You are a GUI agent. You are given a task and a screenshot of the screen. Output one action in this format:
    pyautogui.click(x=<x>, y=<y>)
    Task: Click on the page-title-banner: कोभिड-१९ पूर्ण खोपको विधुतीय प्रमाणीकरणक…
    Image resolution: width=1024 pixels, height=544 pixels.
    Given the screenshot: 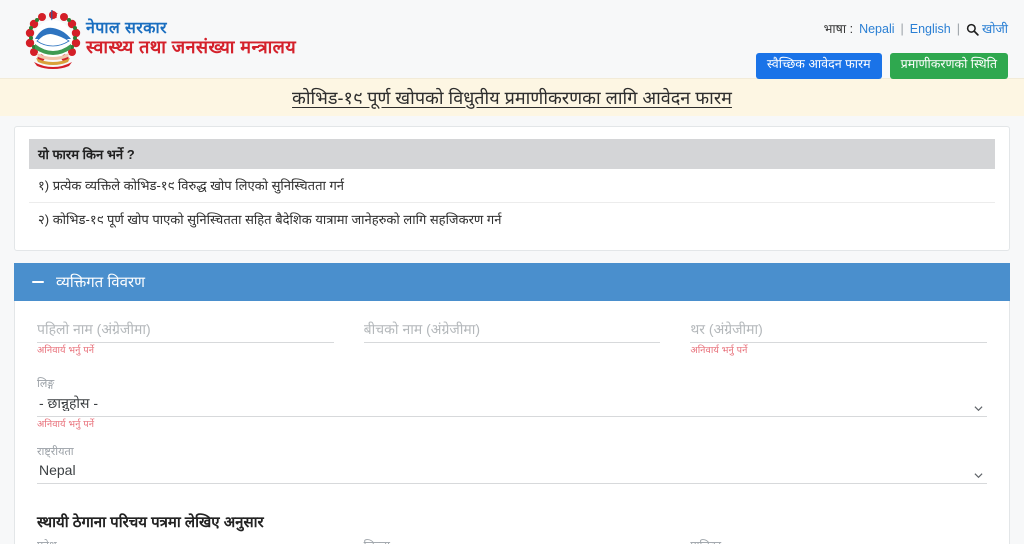 What is the action you would take?
    pyautogui.click(x=512, y=97)
    